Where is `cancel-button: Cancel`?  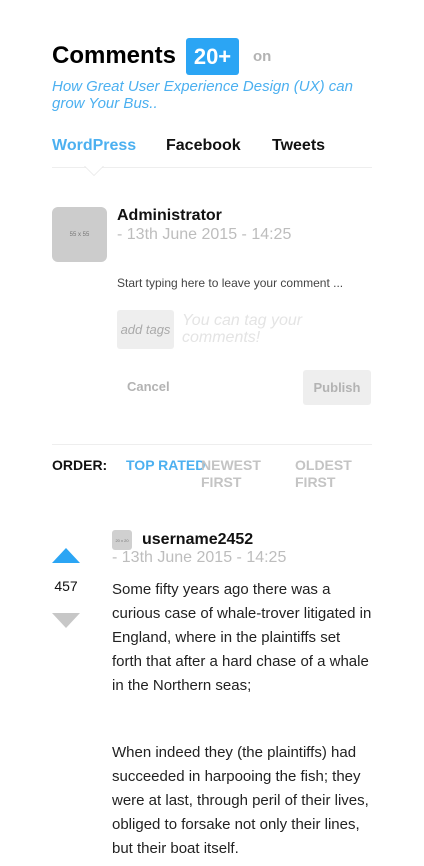 cancel-button: Cancel is located at coordinates (148, 386).